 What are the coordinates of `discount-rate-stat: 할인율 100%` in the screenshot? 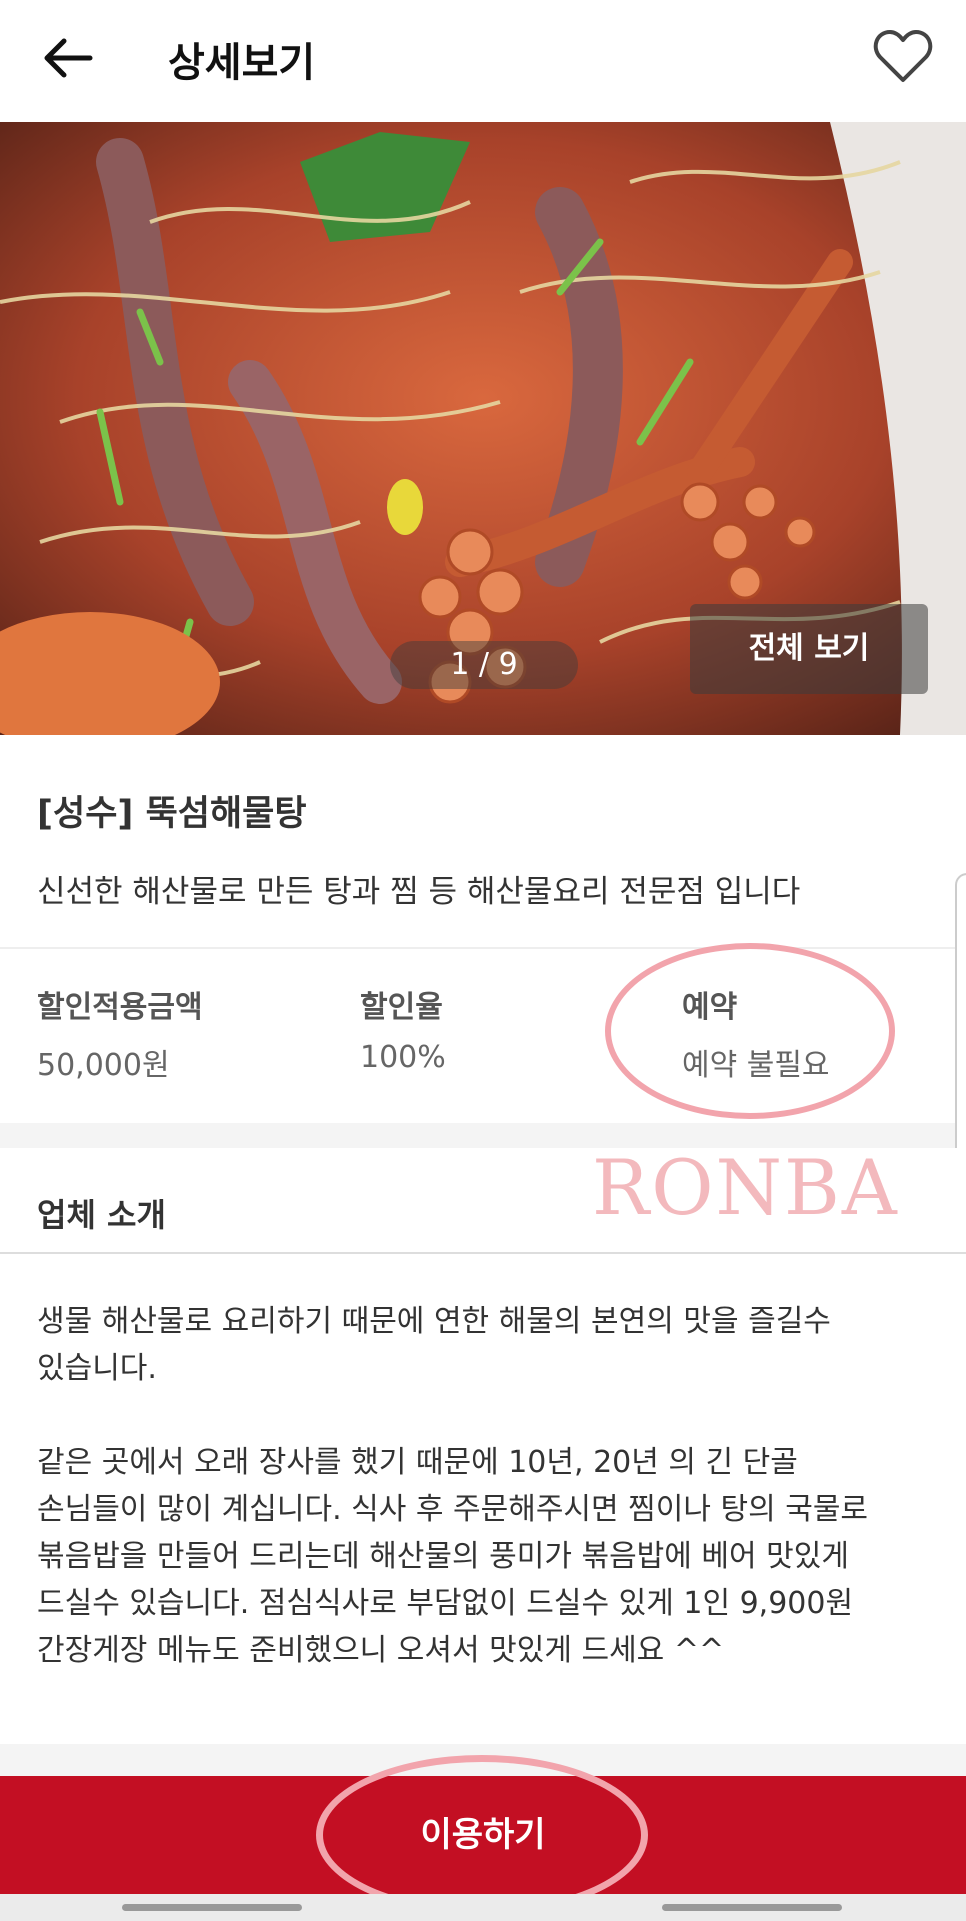 It's located at (403, 1028).